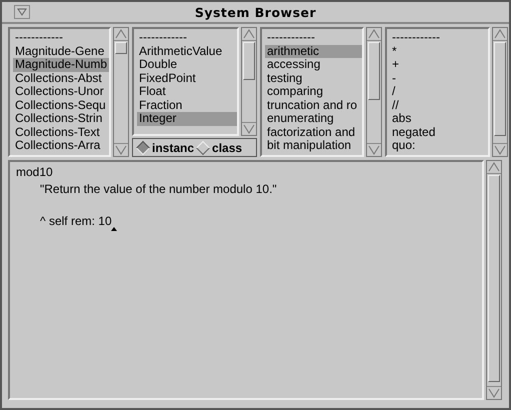  Describe the element at coordinates (313, 51) in the screenshot. I see `list-item: arithmetic` at that location.